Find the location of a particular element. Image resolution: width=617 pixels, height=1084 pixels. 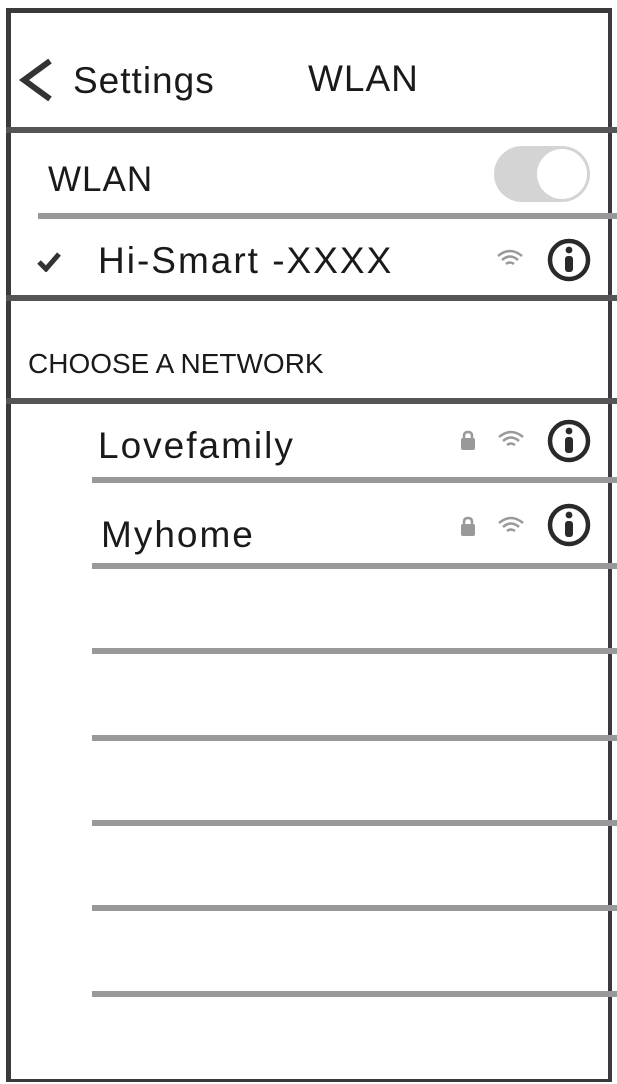

back-button: Settings is located at coordinates (121, 80).